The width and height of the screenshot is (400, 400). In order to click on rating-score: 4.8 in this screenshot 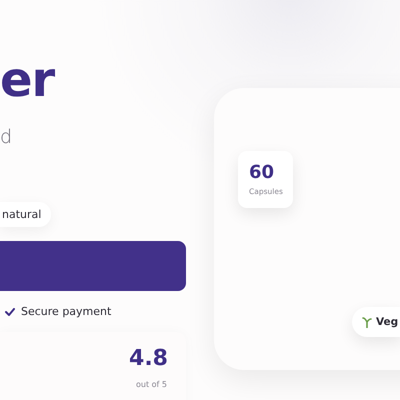, I will do `click(148, 359)`.